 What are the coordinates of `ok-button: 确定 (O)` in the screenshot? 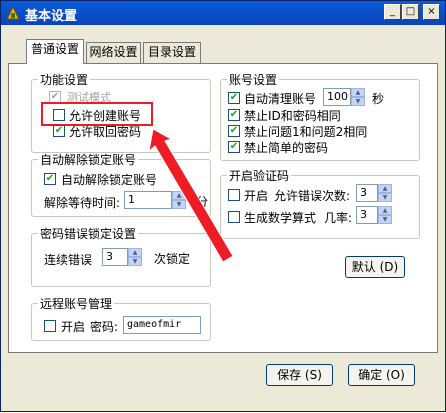 It's located at (381, 375).